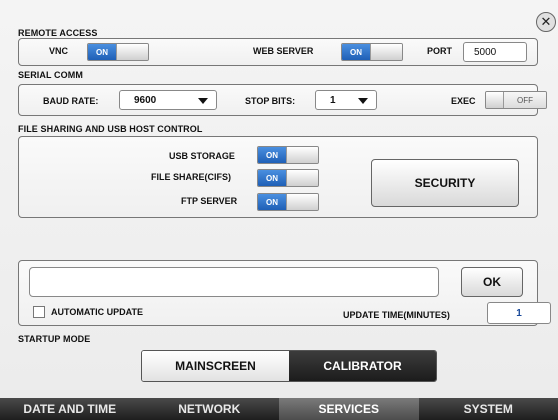 The height and width of the screenshot is (420, 558). I want to click on file-share-toggle-knob, so click(302, 178).